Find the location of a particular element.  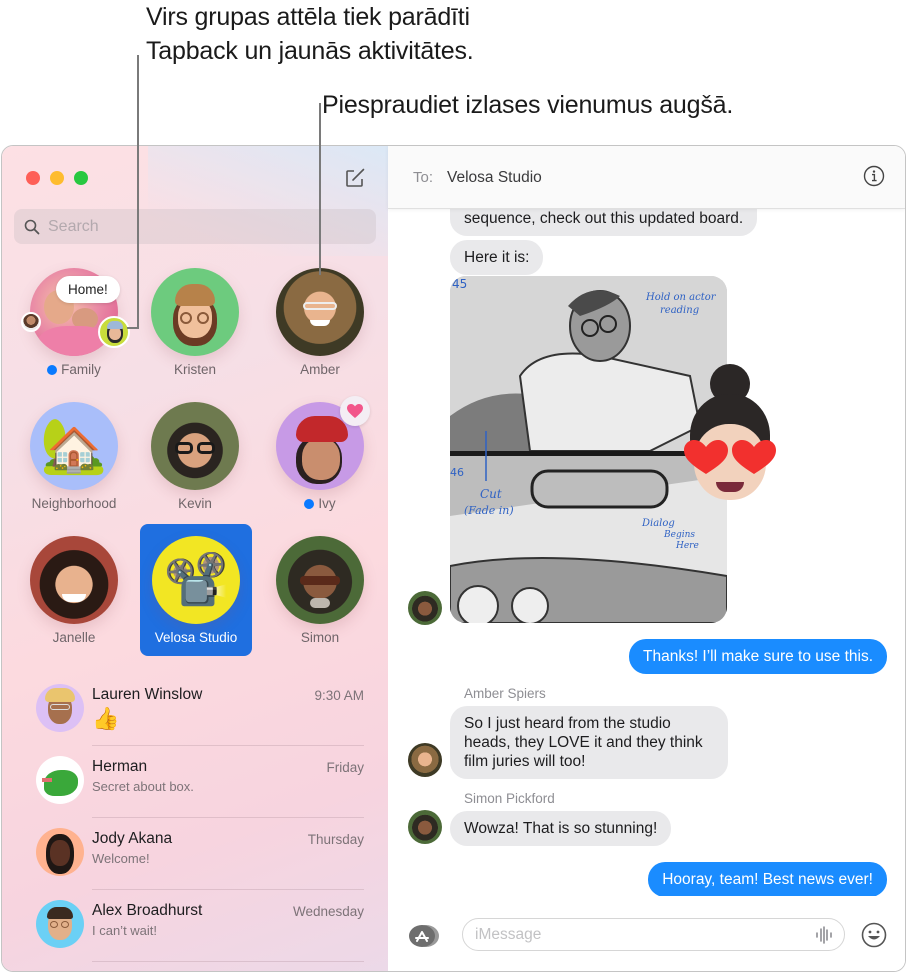

info-button is located at coordinates (874, 176).